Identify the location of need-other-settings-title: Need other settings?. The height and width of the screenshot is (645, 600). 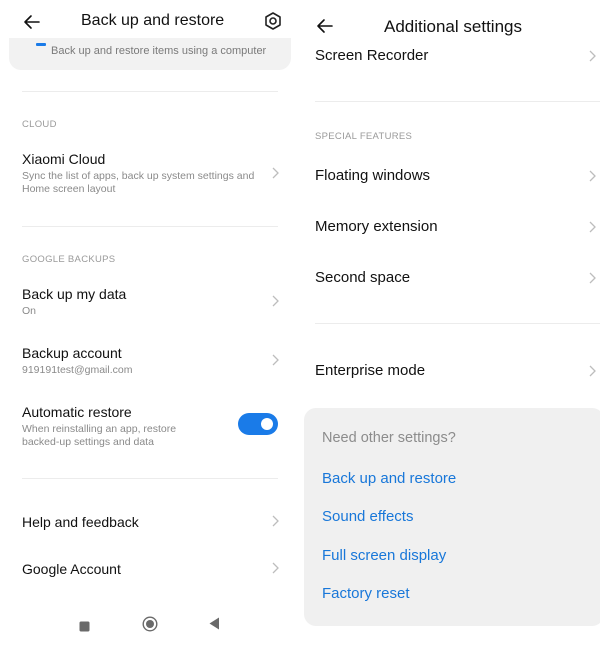
(389, 438).